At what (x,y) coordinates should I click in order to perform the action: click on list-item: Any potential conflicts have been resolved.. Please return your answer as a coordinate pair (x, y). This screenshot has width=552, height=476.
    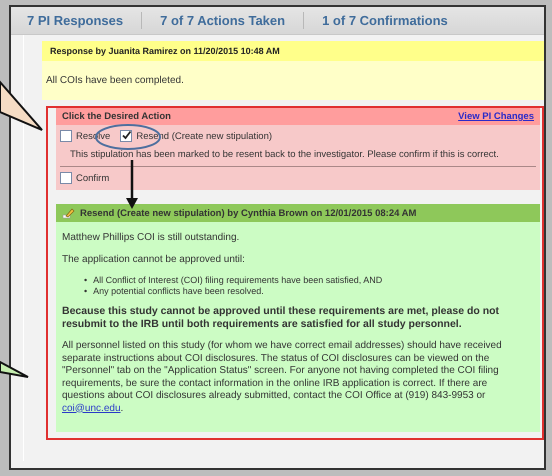
    Looking at the image, I should click on (178, 291).